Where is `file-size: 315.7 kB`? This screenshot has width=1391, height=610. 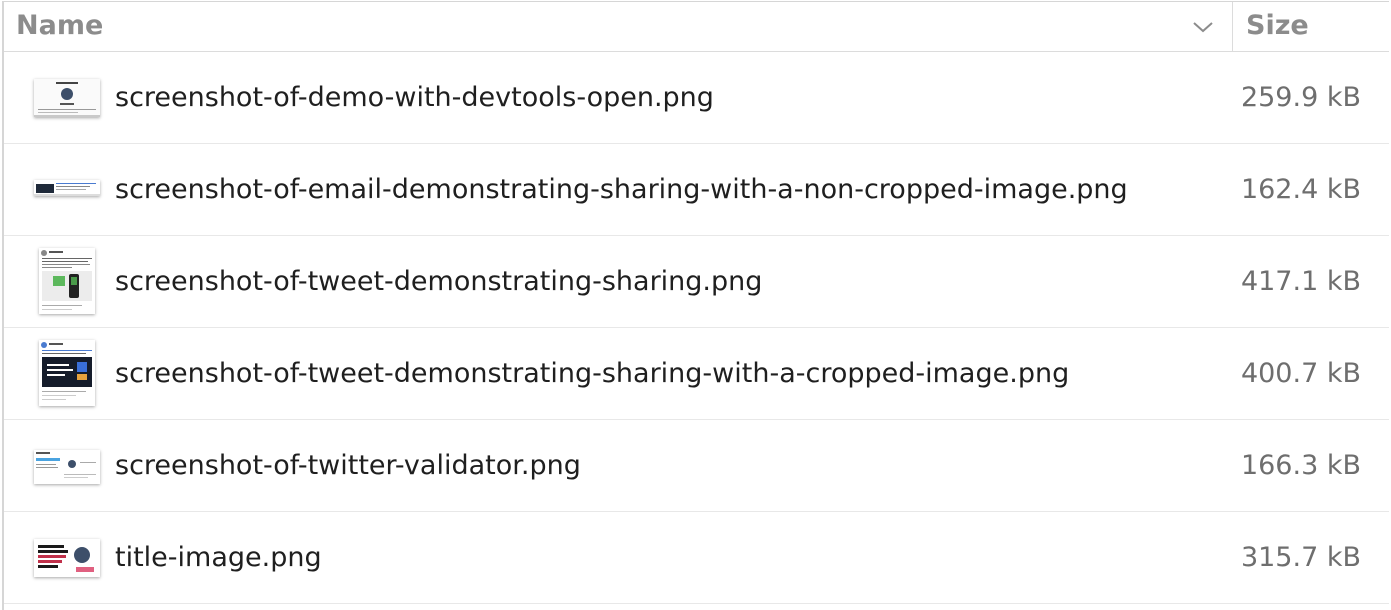
file-size: 315.7 kB is located at coordinates (1300, 557).